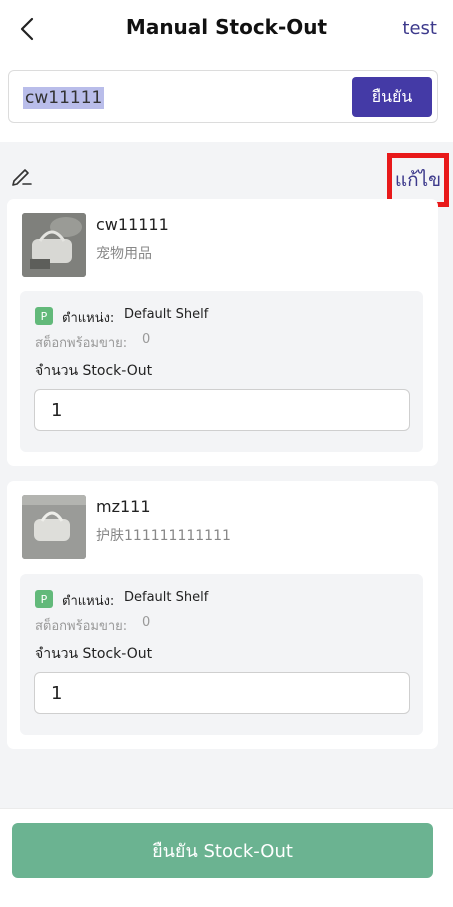  I want to click on header-right-link: test, so click(419, 28).